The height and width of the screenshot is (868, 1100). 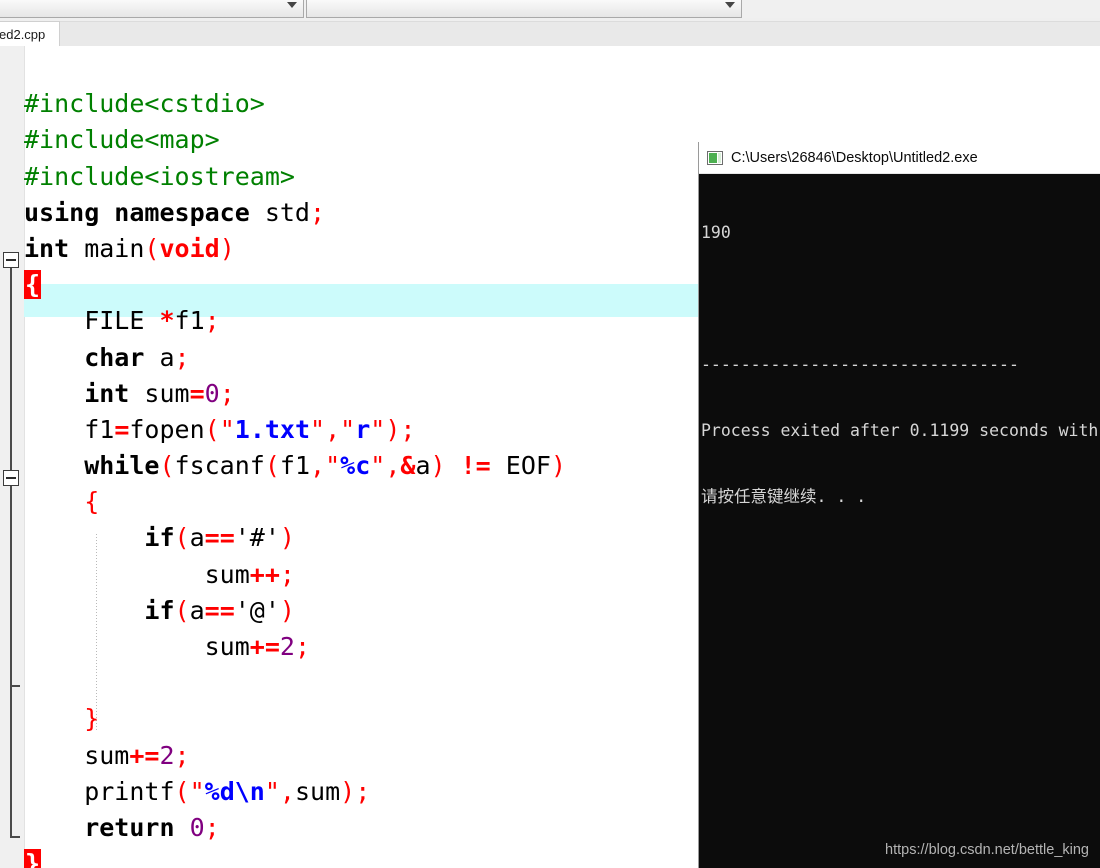 What do you see at coordinates (15, 686) in the screenshot?
I see `fold-branch-tick` at bounding box center [15, 686].